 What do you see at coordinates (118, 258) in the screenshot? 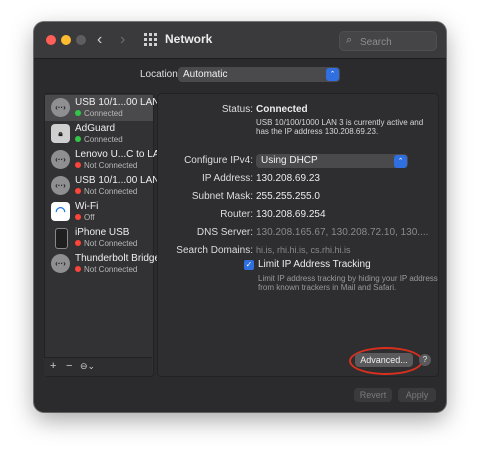
I see `service-name: Thunderbolt Bridge` at bounding box center [118, 258].